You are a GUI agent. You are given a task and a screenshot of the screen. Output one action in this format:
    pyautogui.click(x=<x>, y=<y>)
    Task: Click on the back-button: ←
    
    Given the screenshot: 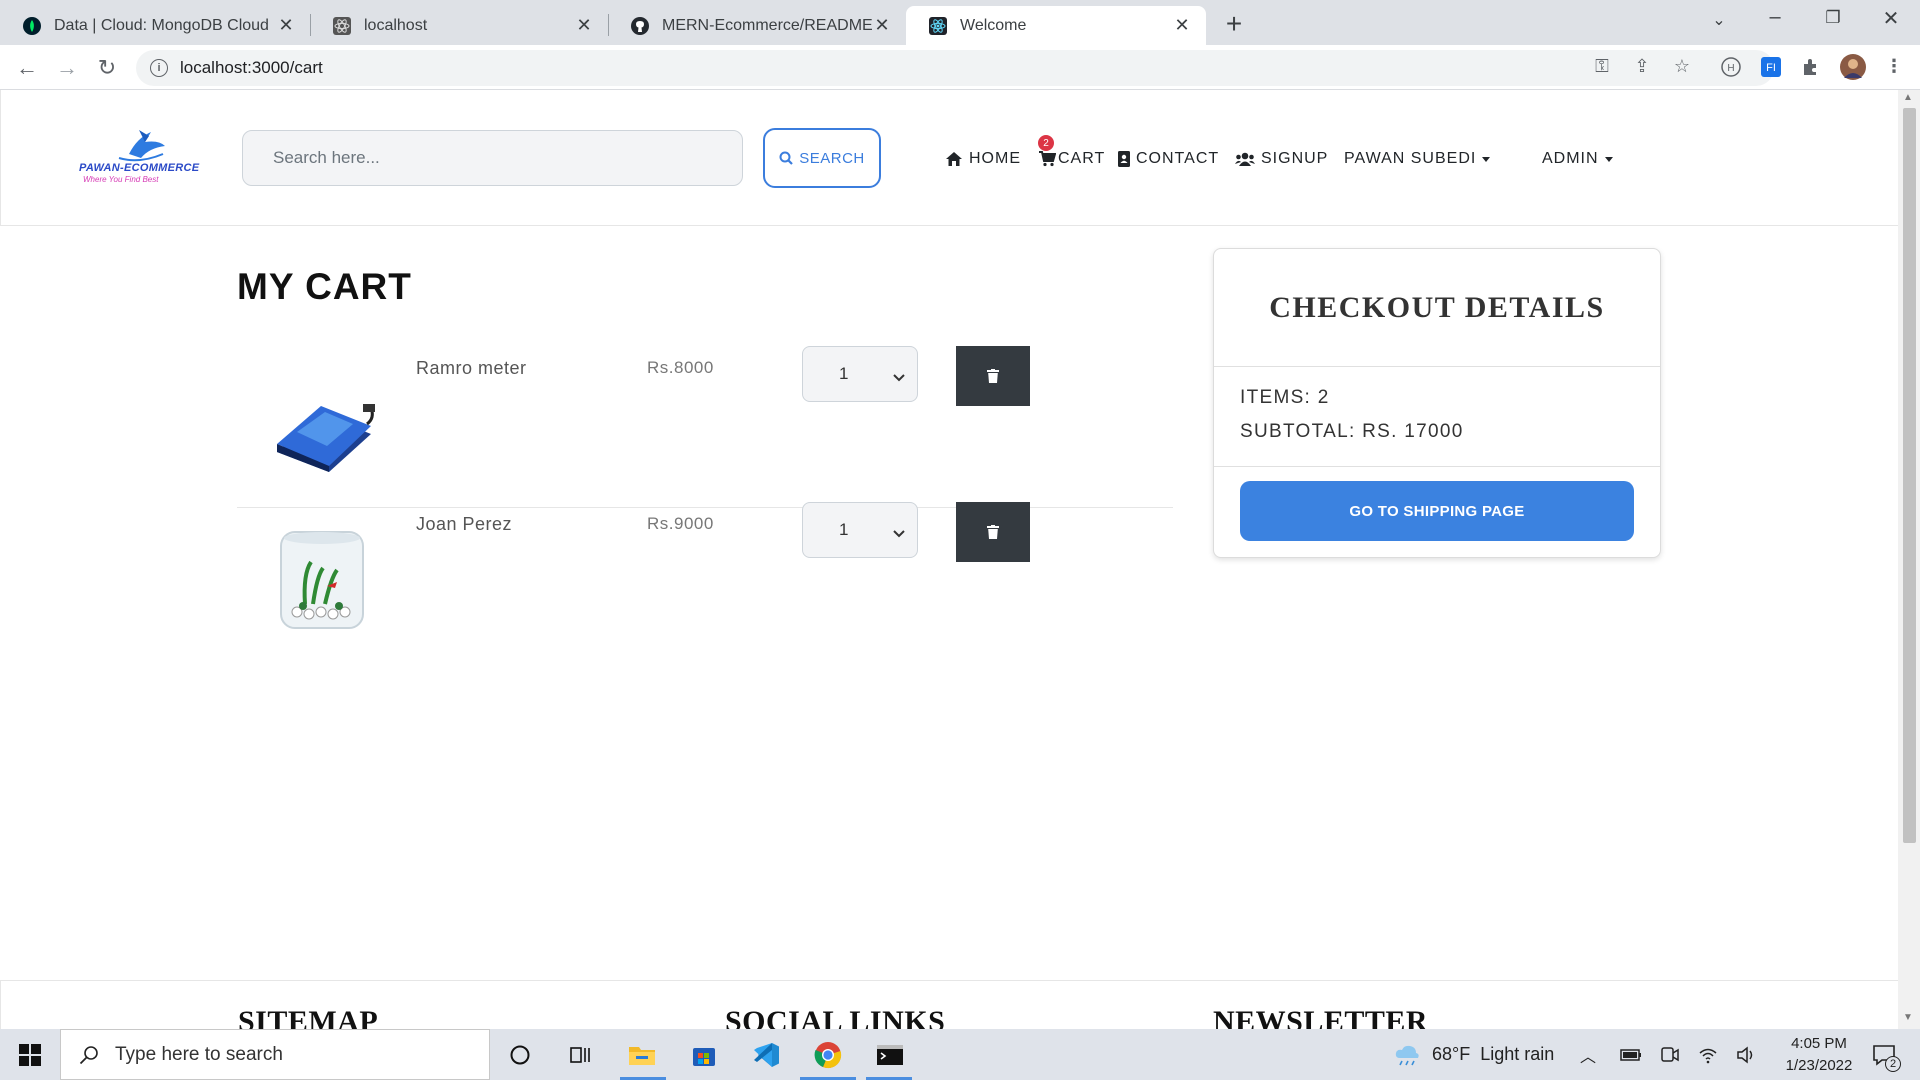 What is the action you would take?
    pyautogui.click(x=27, y=68)
    